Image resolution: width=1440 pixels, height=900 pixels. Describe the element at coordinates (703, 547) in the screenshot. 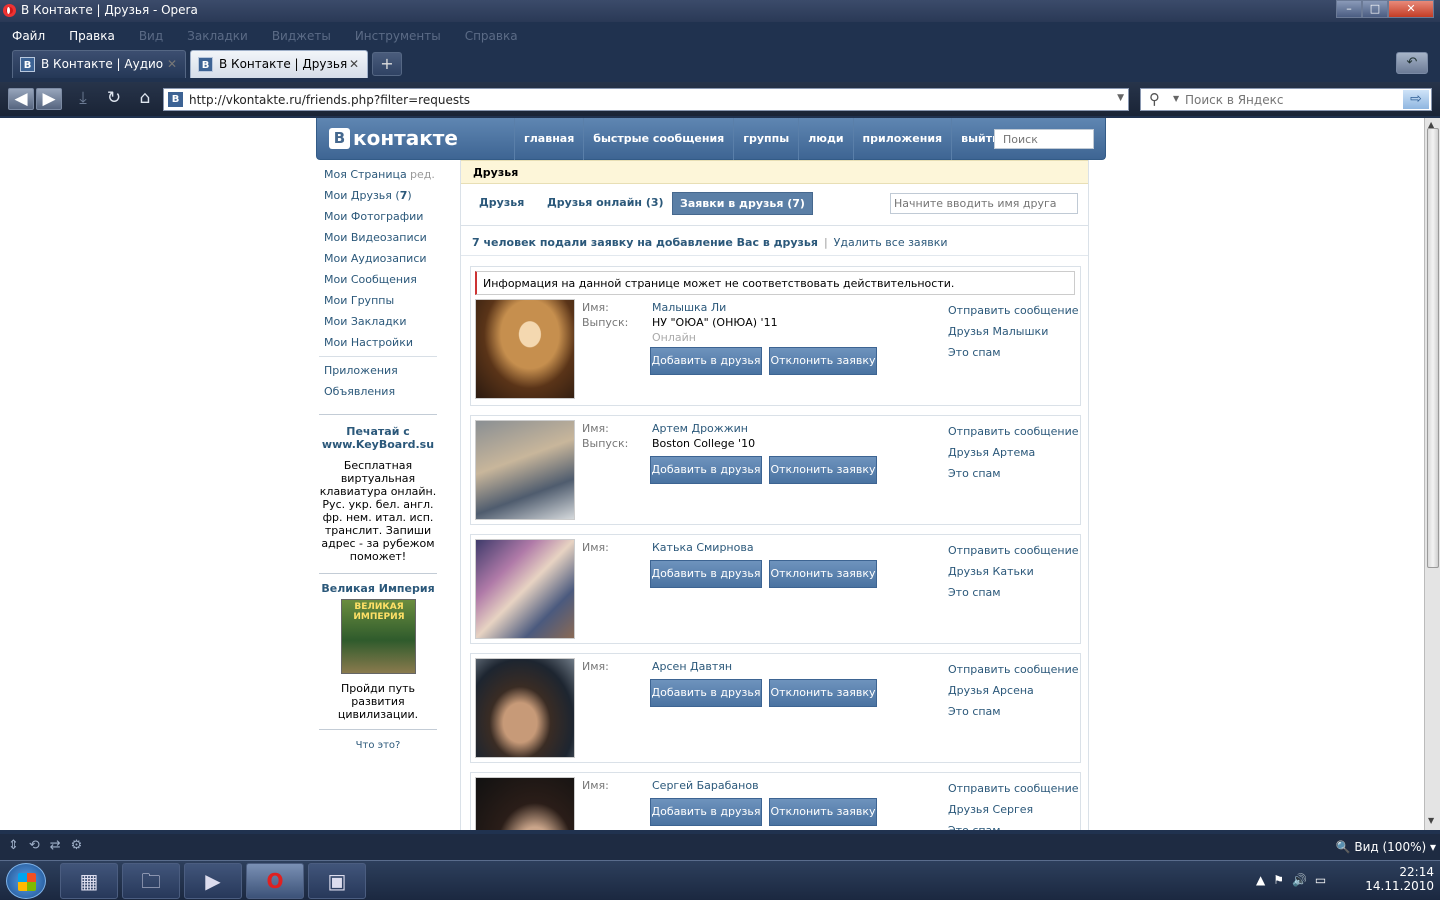

I see `request-name-link: Катька Смирнова` at that location.